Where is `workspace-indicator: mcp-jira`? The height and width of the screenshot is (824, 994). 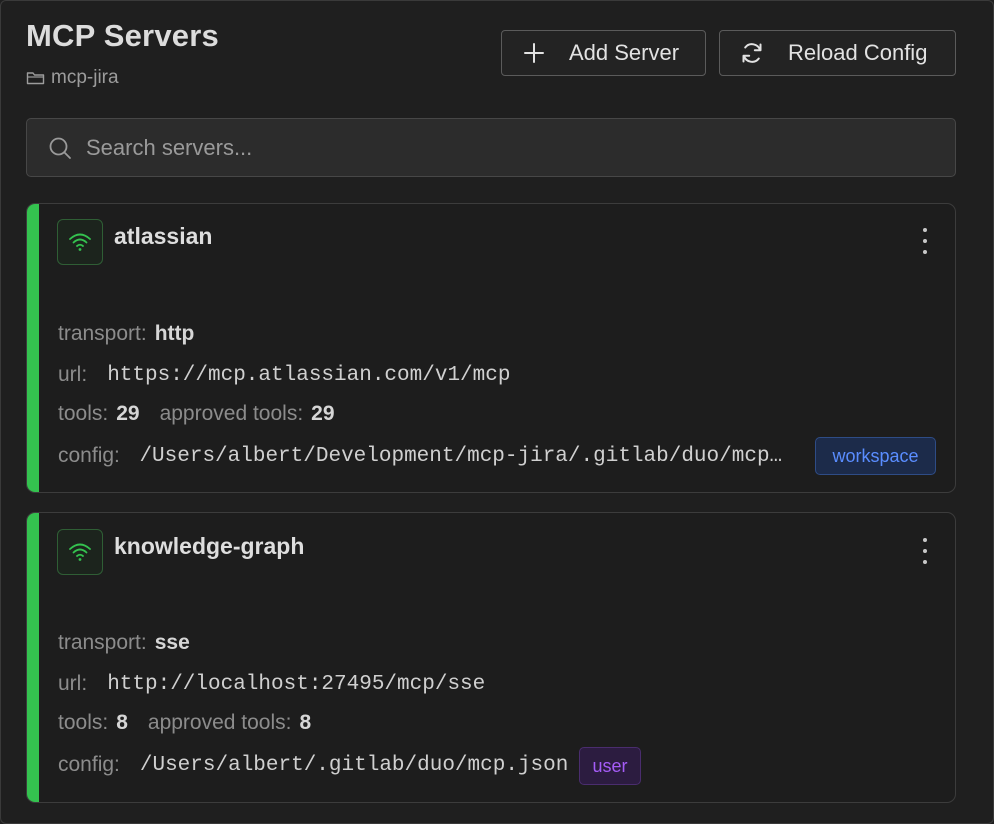
workspace-indicator: mcp-jira is located at coordinates (72, 78).